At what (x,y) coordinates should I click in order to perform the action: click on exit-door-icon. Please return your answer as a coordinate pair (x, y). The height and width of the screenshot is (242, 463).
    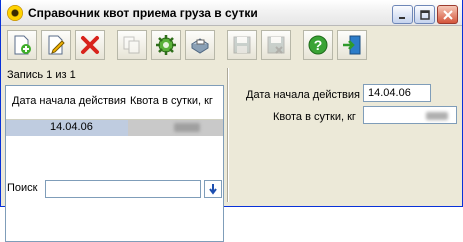
    Looking at the image, I should click on (352, 45).